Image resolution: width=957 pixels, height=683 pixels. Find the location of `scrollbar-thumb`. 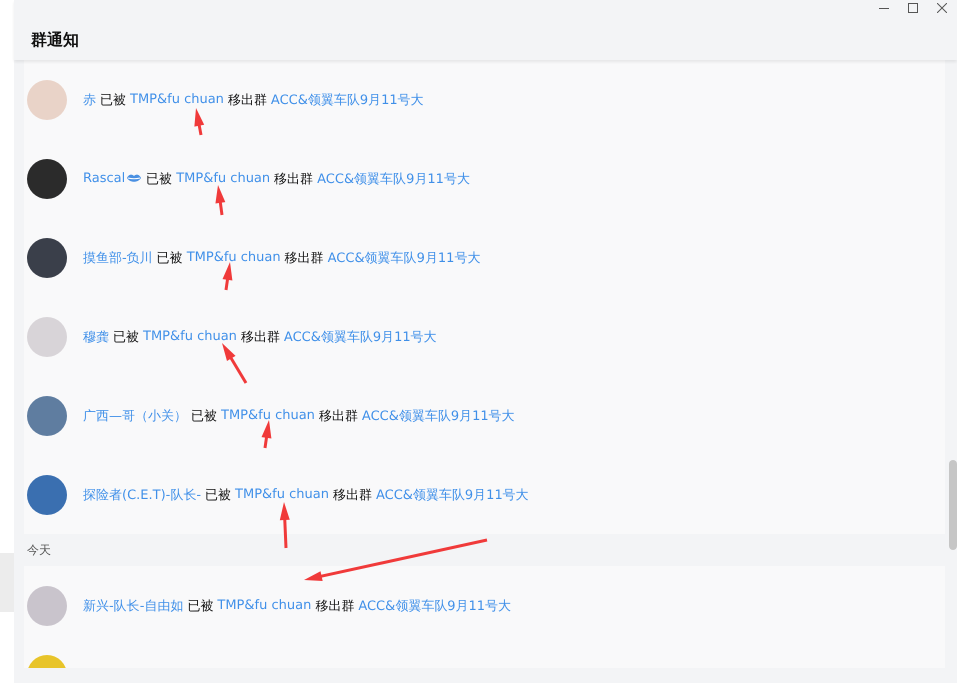

scrollbar-thumb is located at coordinates (953, 505).